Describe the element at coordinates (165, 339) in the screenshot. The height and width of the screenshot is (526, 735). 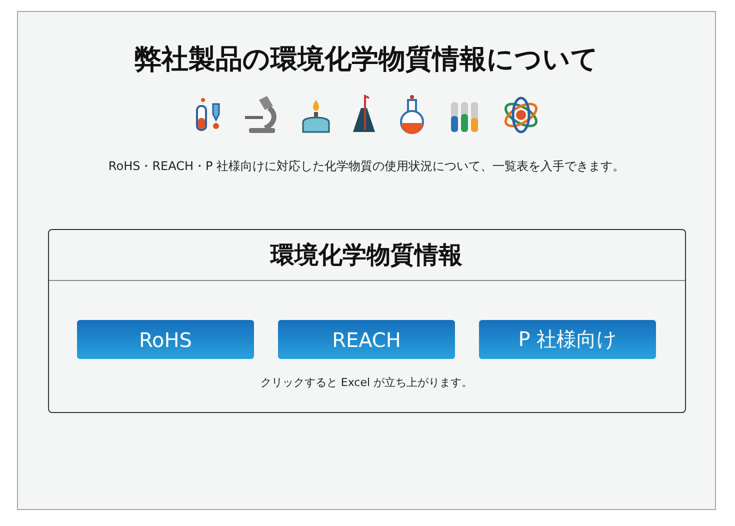
I see `download-button: RoHS` at that location.